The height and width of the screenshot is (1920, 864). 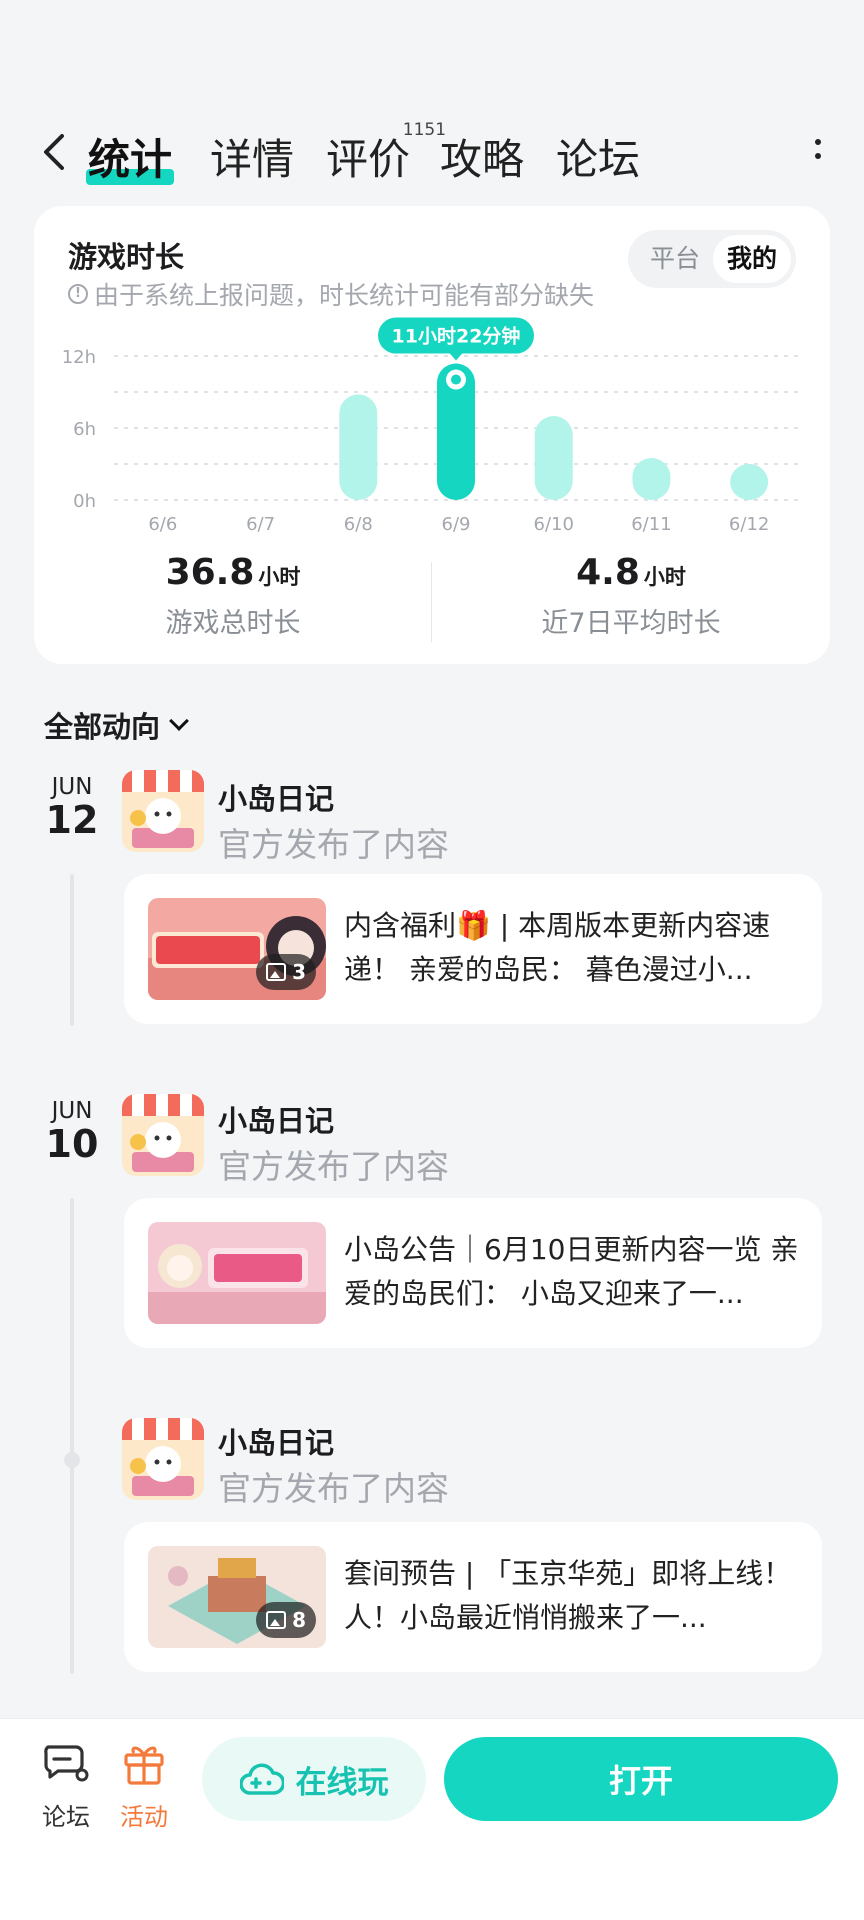 What do you see at coordinates (261, 1779) in the screenshot?
I see `gamepad-cloud-icon` at bounding box center [261, 1779].